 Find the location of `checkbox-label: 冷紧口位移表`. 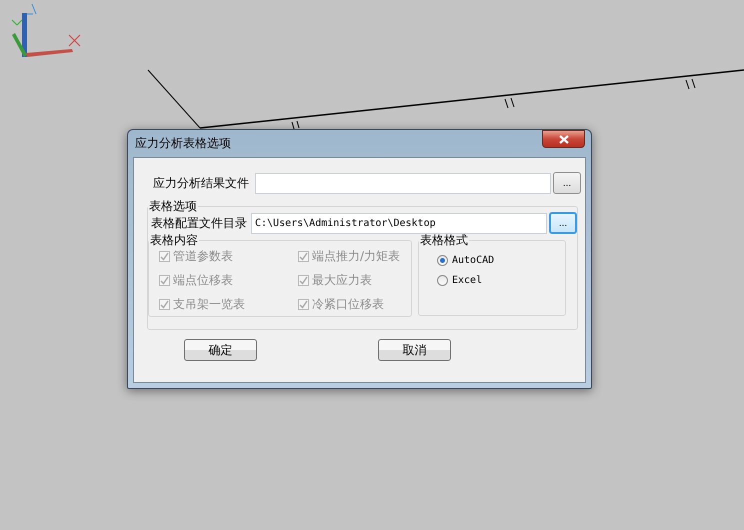

checkbox-label: 冷紧口位移表 is located at coordinates (348, 304).